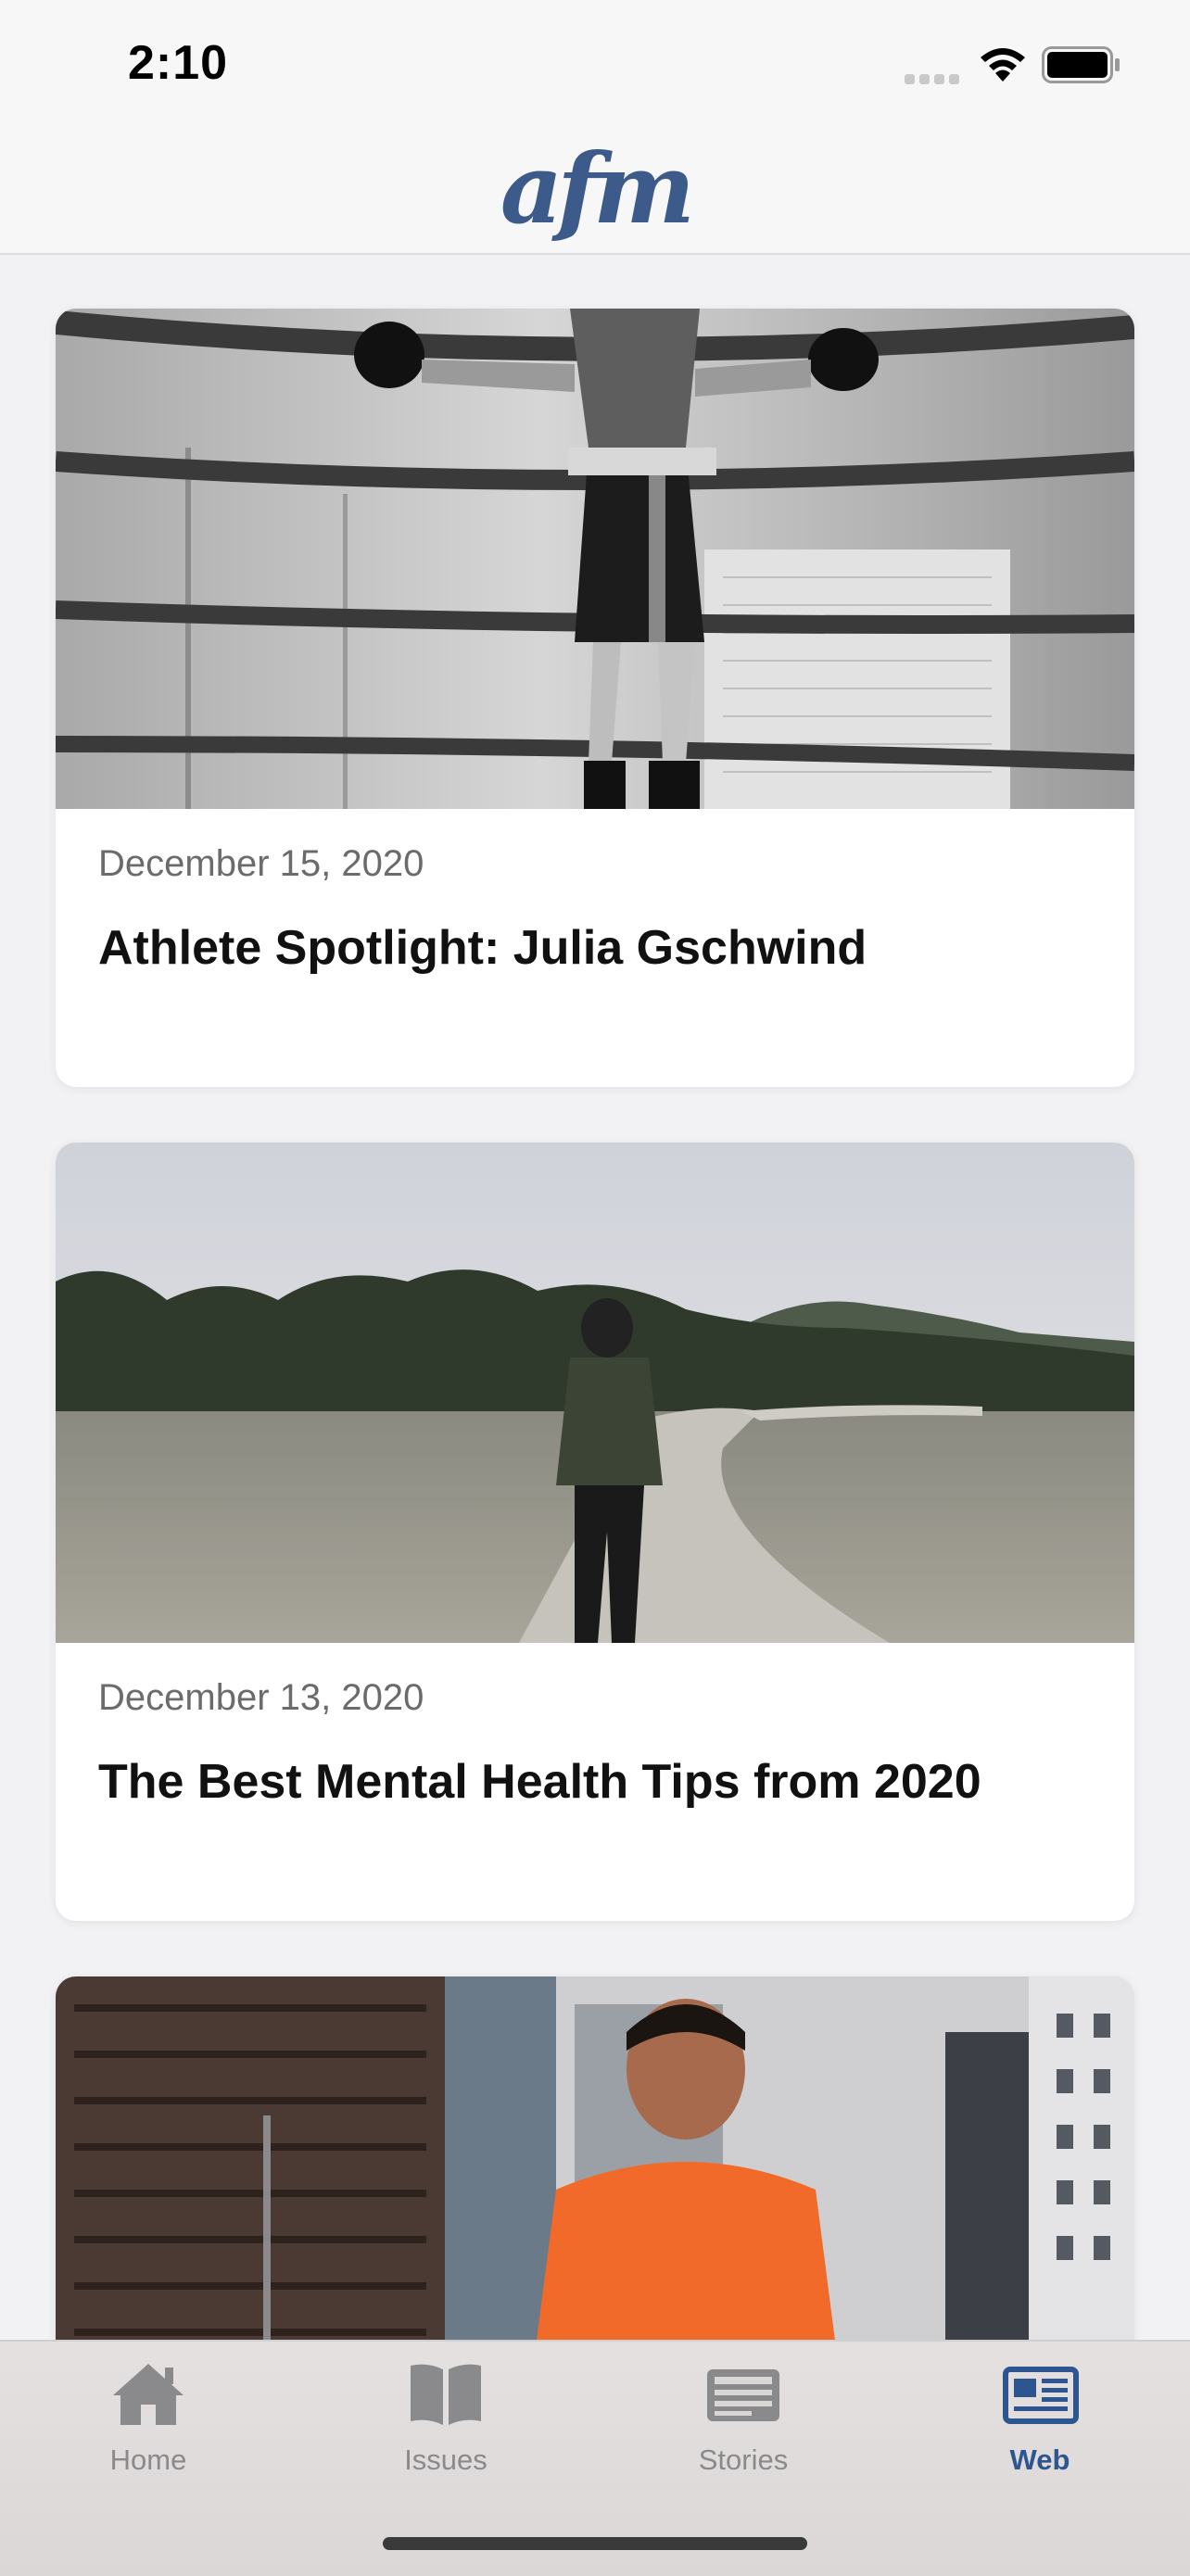  I want to click on book-icon, so click(446, 2395).